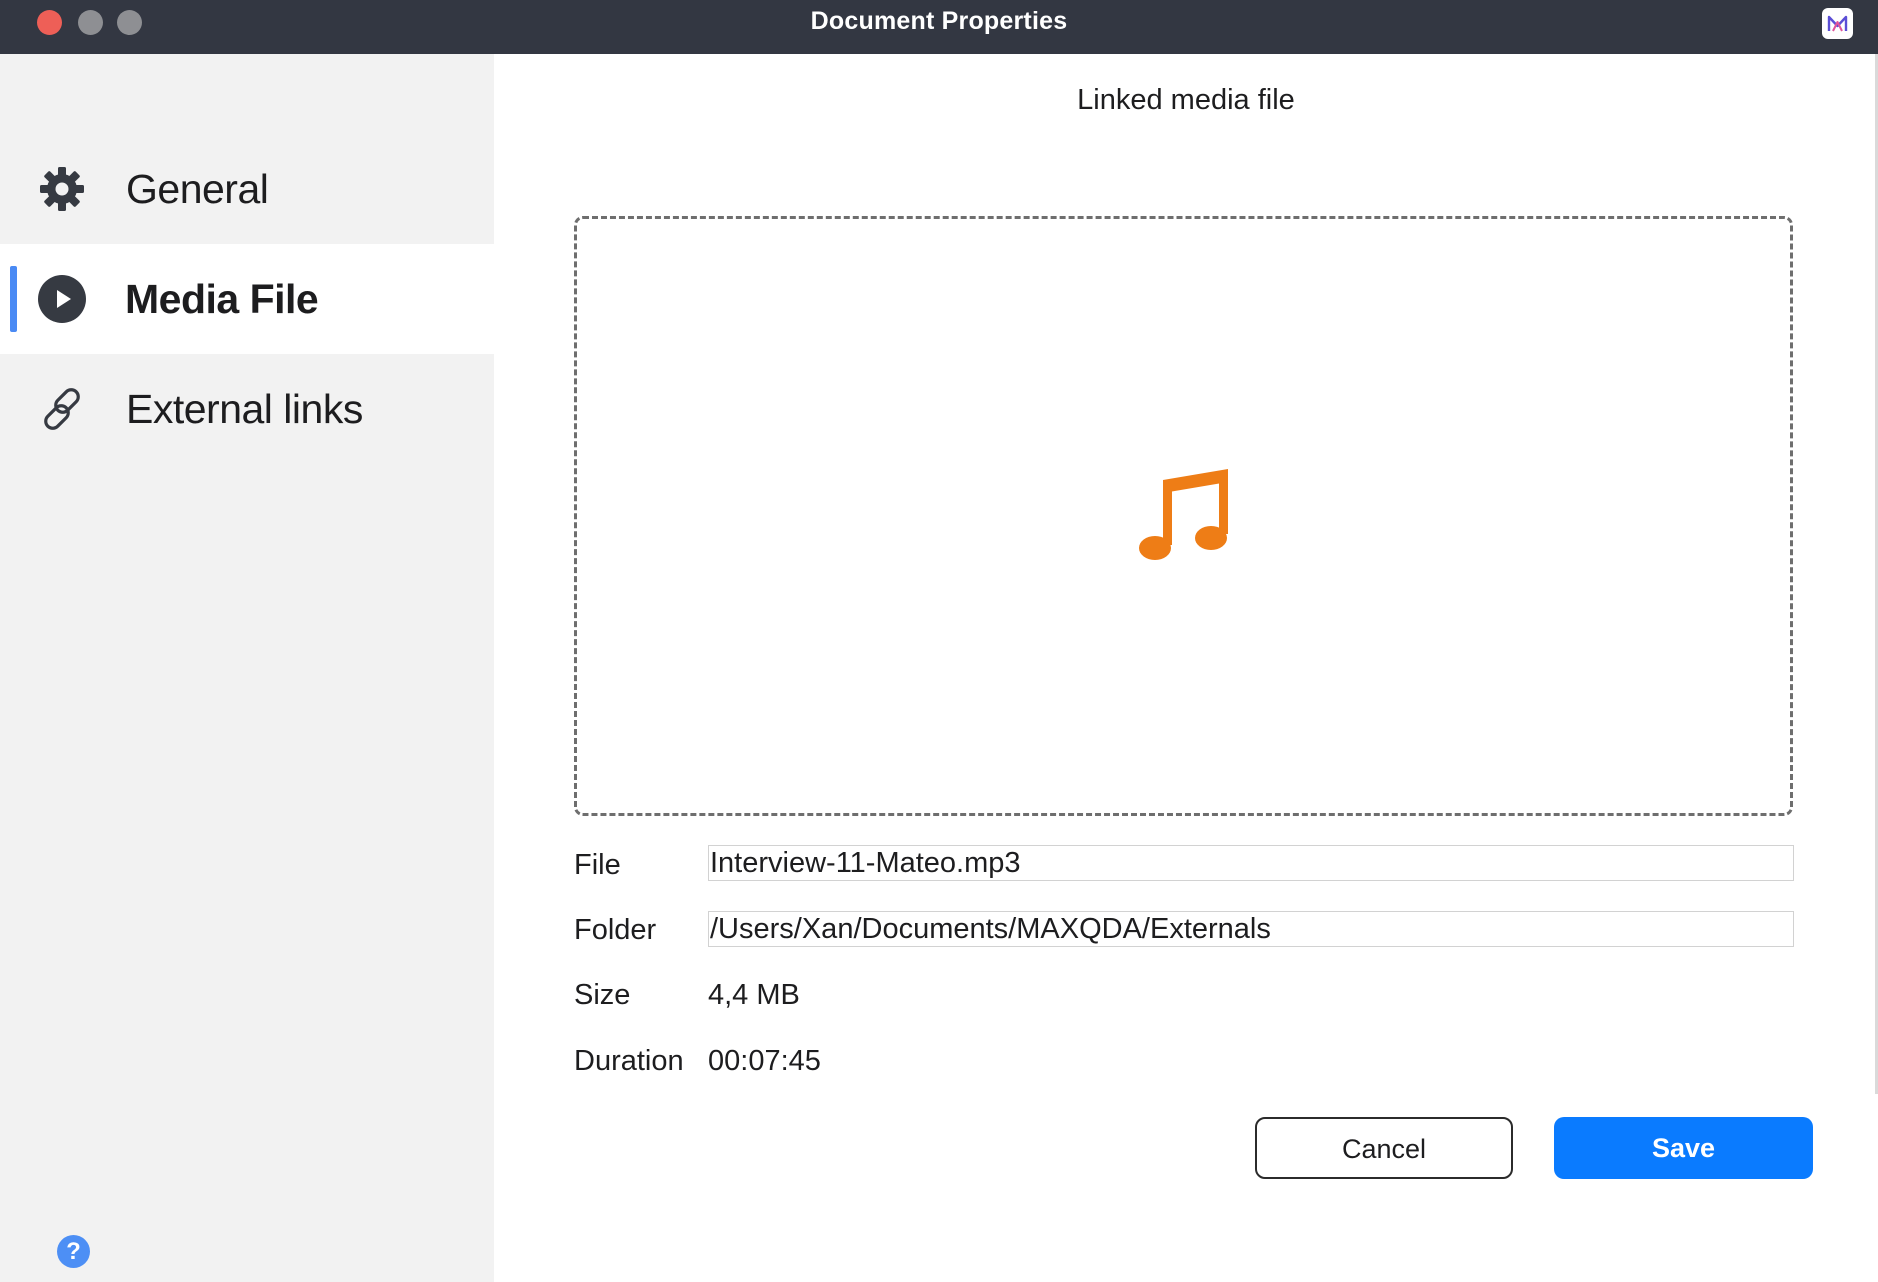 This screenshot has height=1282, width=1878. What do you see at coordinates (602, 995) in the screenshot?
I see `size-label: Size` at bounding box center [602, 995].